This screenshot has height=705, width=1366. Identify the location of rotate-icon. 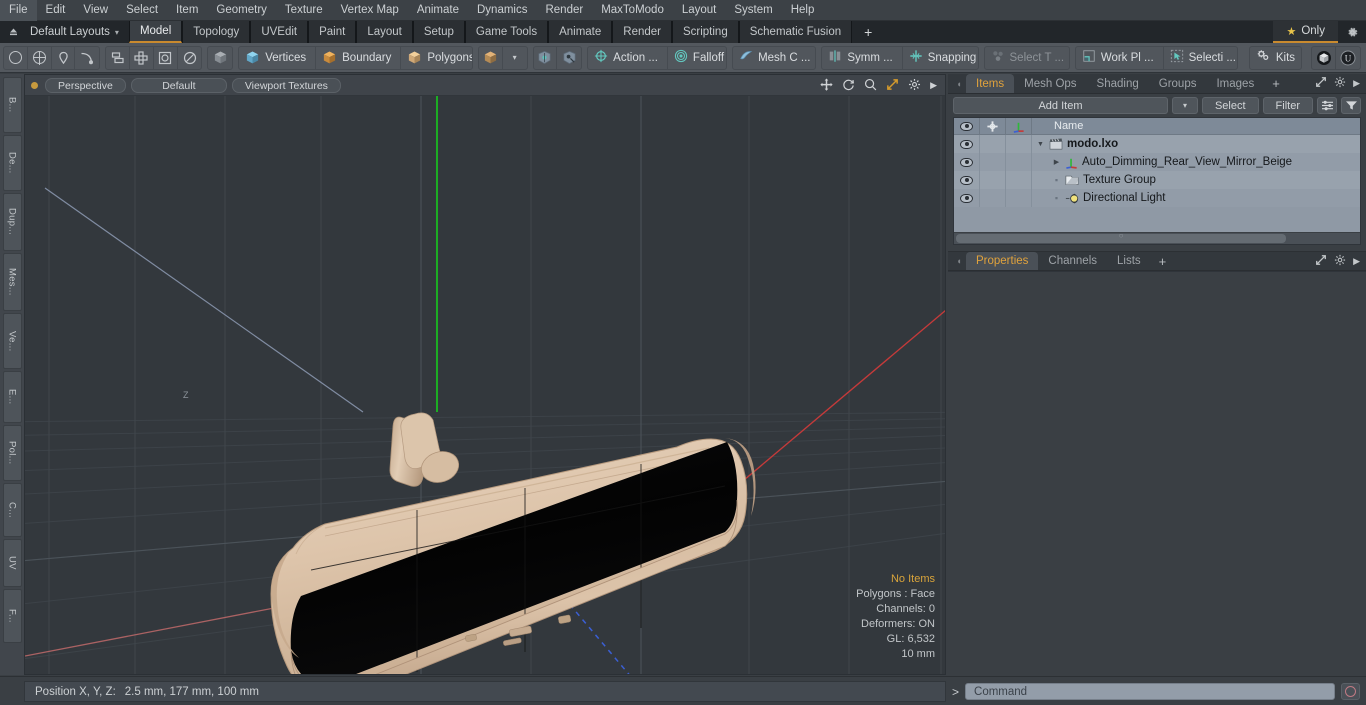
(848, 85).